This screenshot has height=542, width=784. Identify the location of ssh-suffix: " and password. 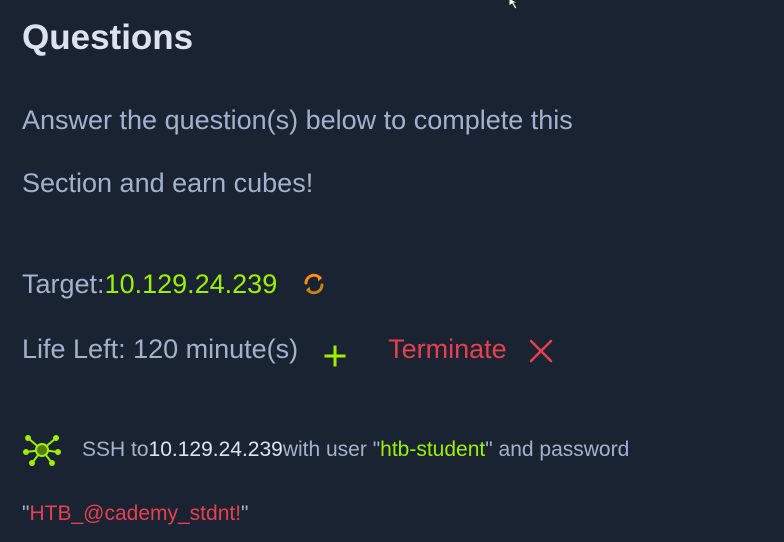
(557, 449).